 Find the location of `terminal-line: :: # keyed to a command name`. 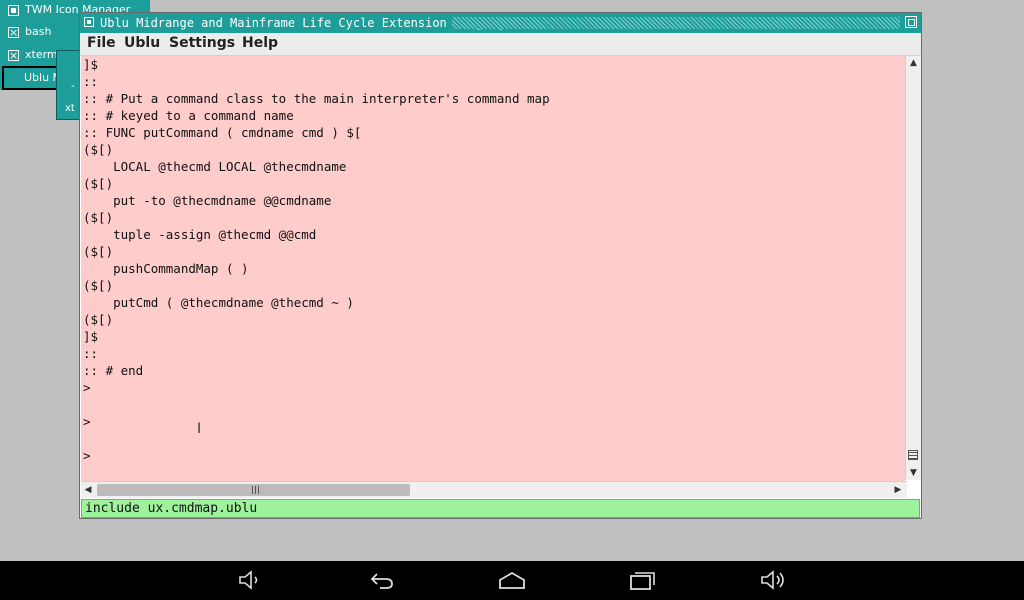

terminal-line: :: # keyed to a command name is located at coordinates (188, 115).